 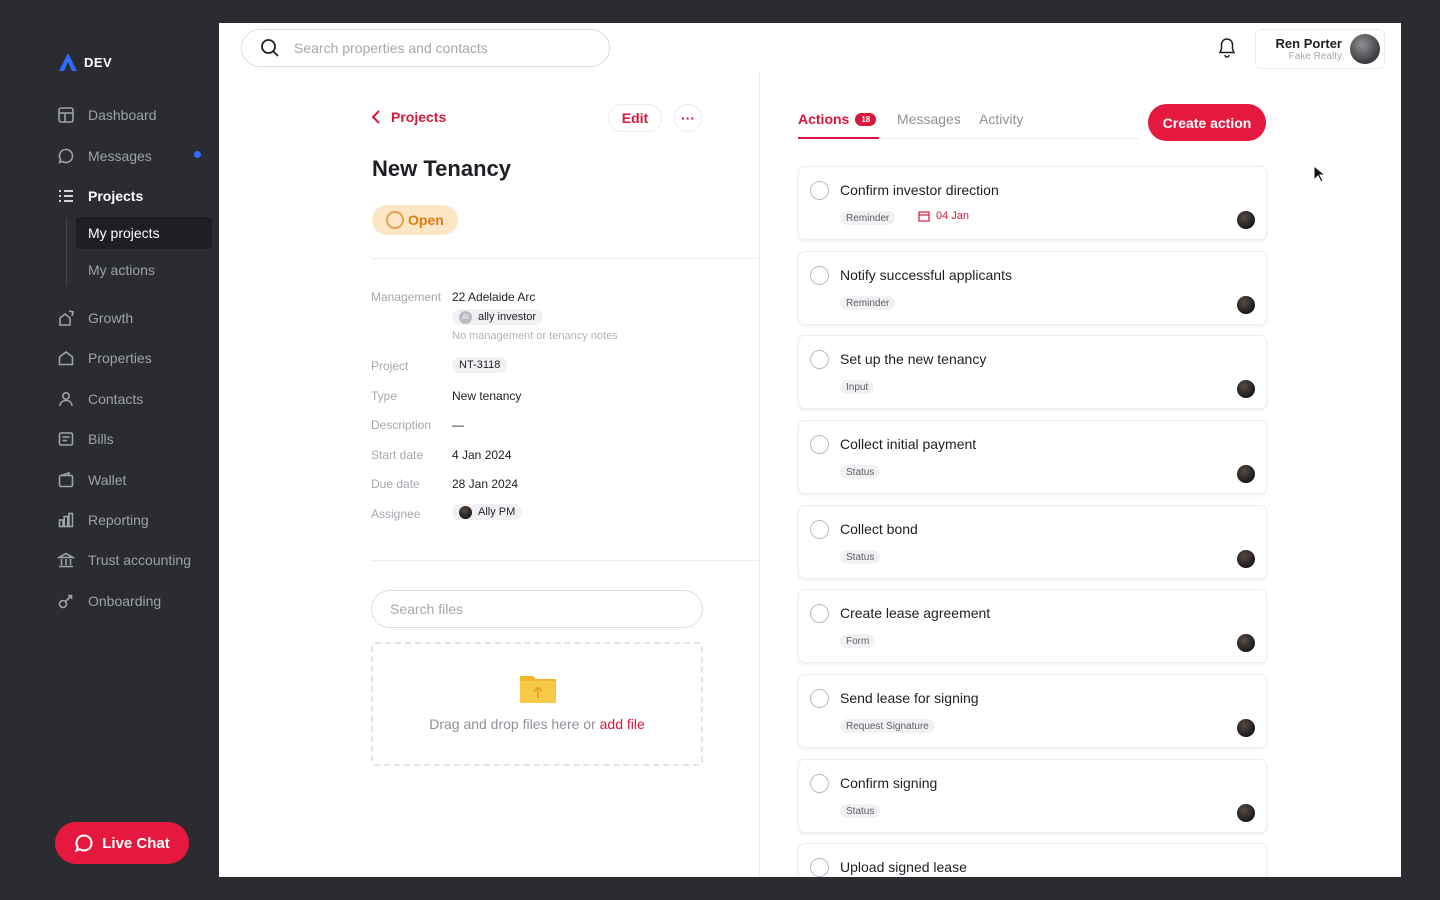 What do you see at coordinates (1032, 372) in the screenshot?
I see `action-card: Set up the new tenancy Input` at bounding box center [1032, 372].